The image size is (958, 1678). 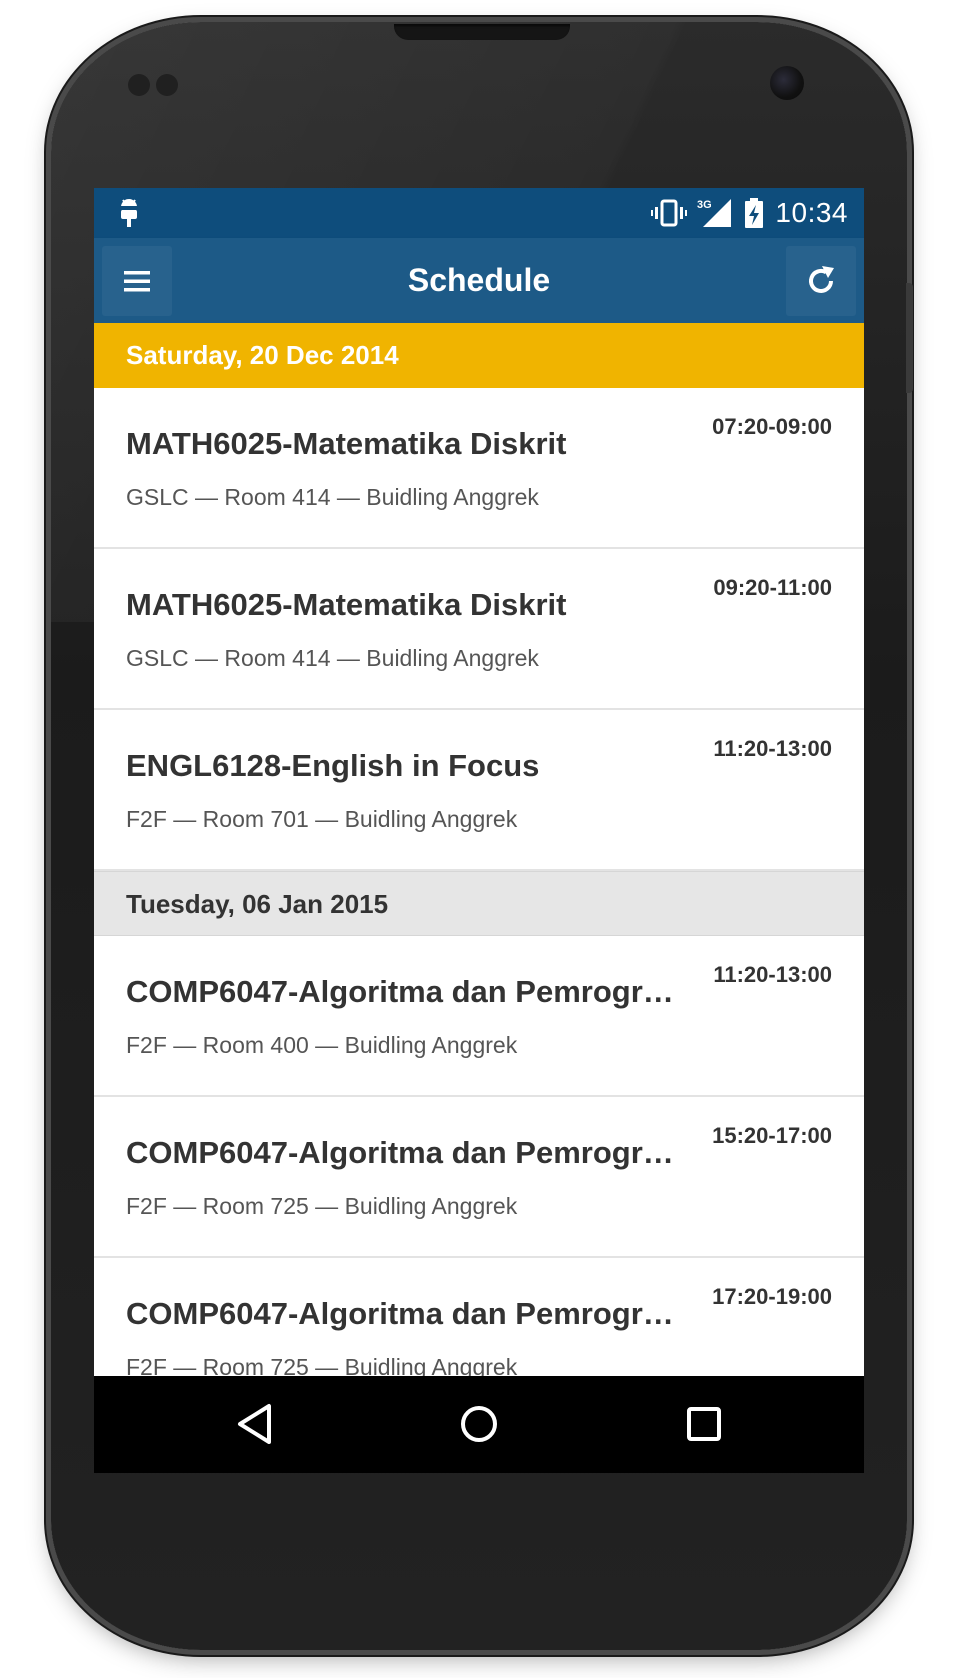 I want to click on refresh-button, so click(x=821, y=281).